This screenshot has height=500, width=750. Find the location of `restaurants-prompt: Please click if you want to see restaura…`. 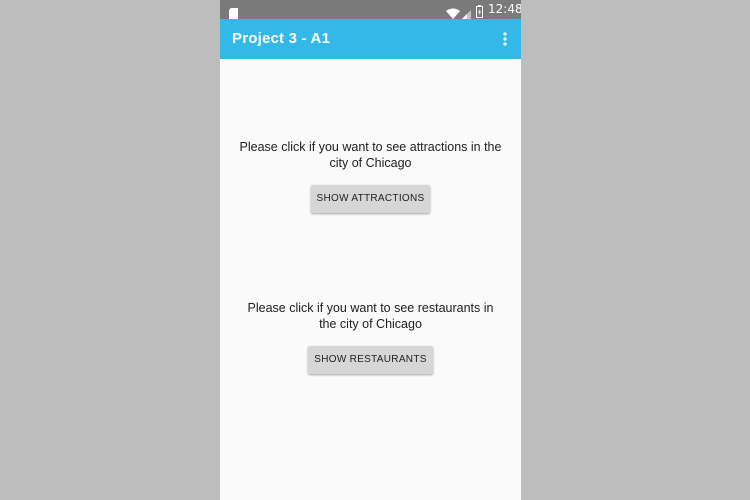

restaurants-prompt: Please click if you want to see restaura… is located at coordinates (370, 316).